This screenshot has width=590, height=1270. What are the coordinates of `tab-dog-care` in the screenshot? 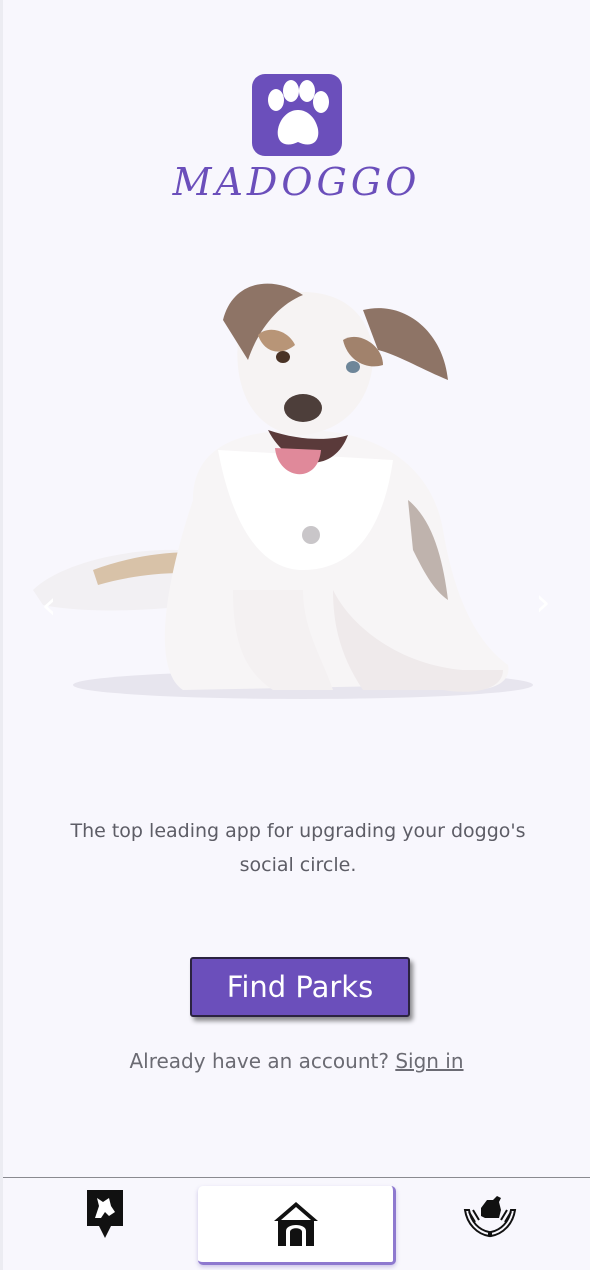 It's located at (490, 1215).